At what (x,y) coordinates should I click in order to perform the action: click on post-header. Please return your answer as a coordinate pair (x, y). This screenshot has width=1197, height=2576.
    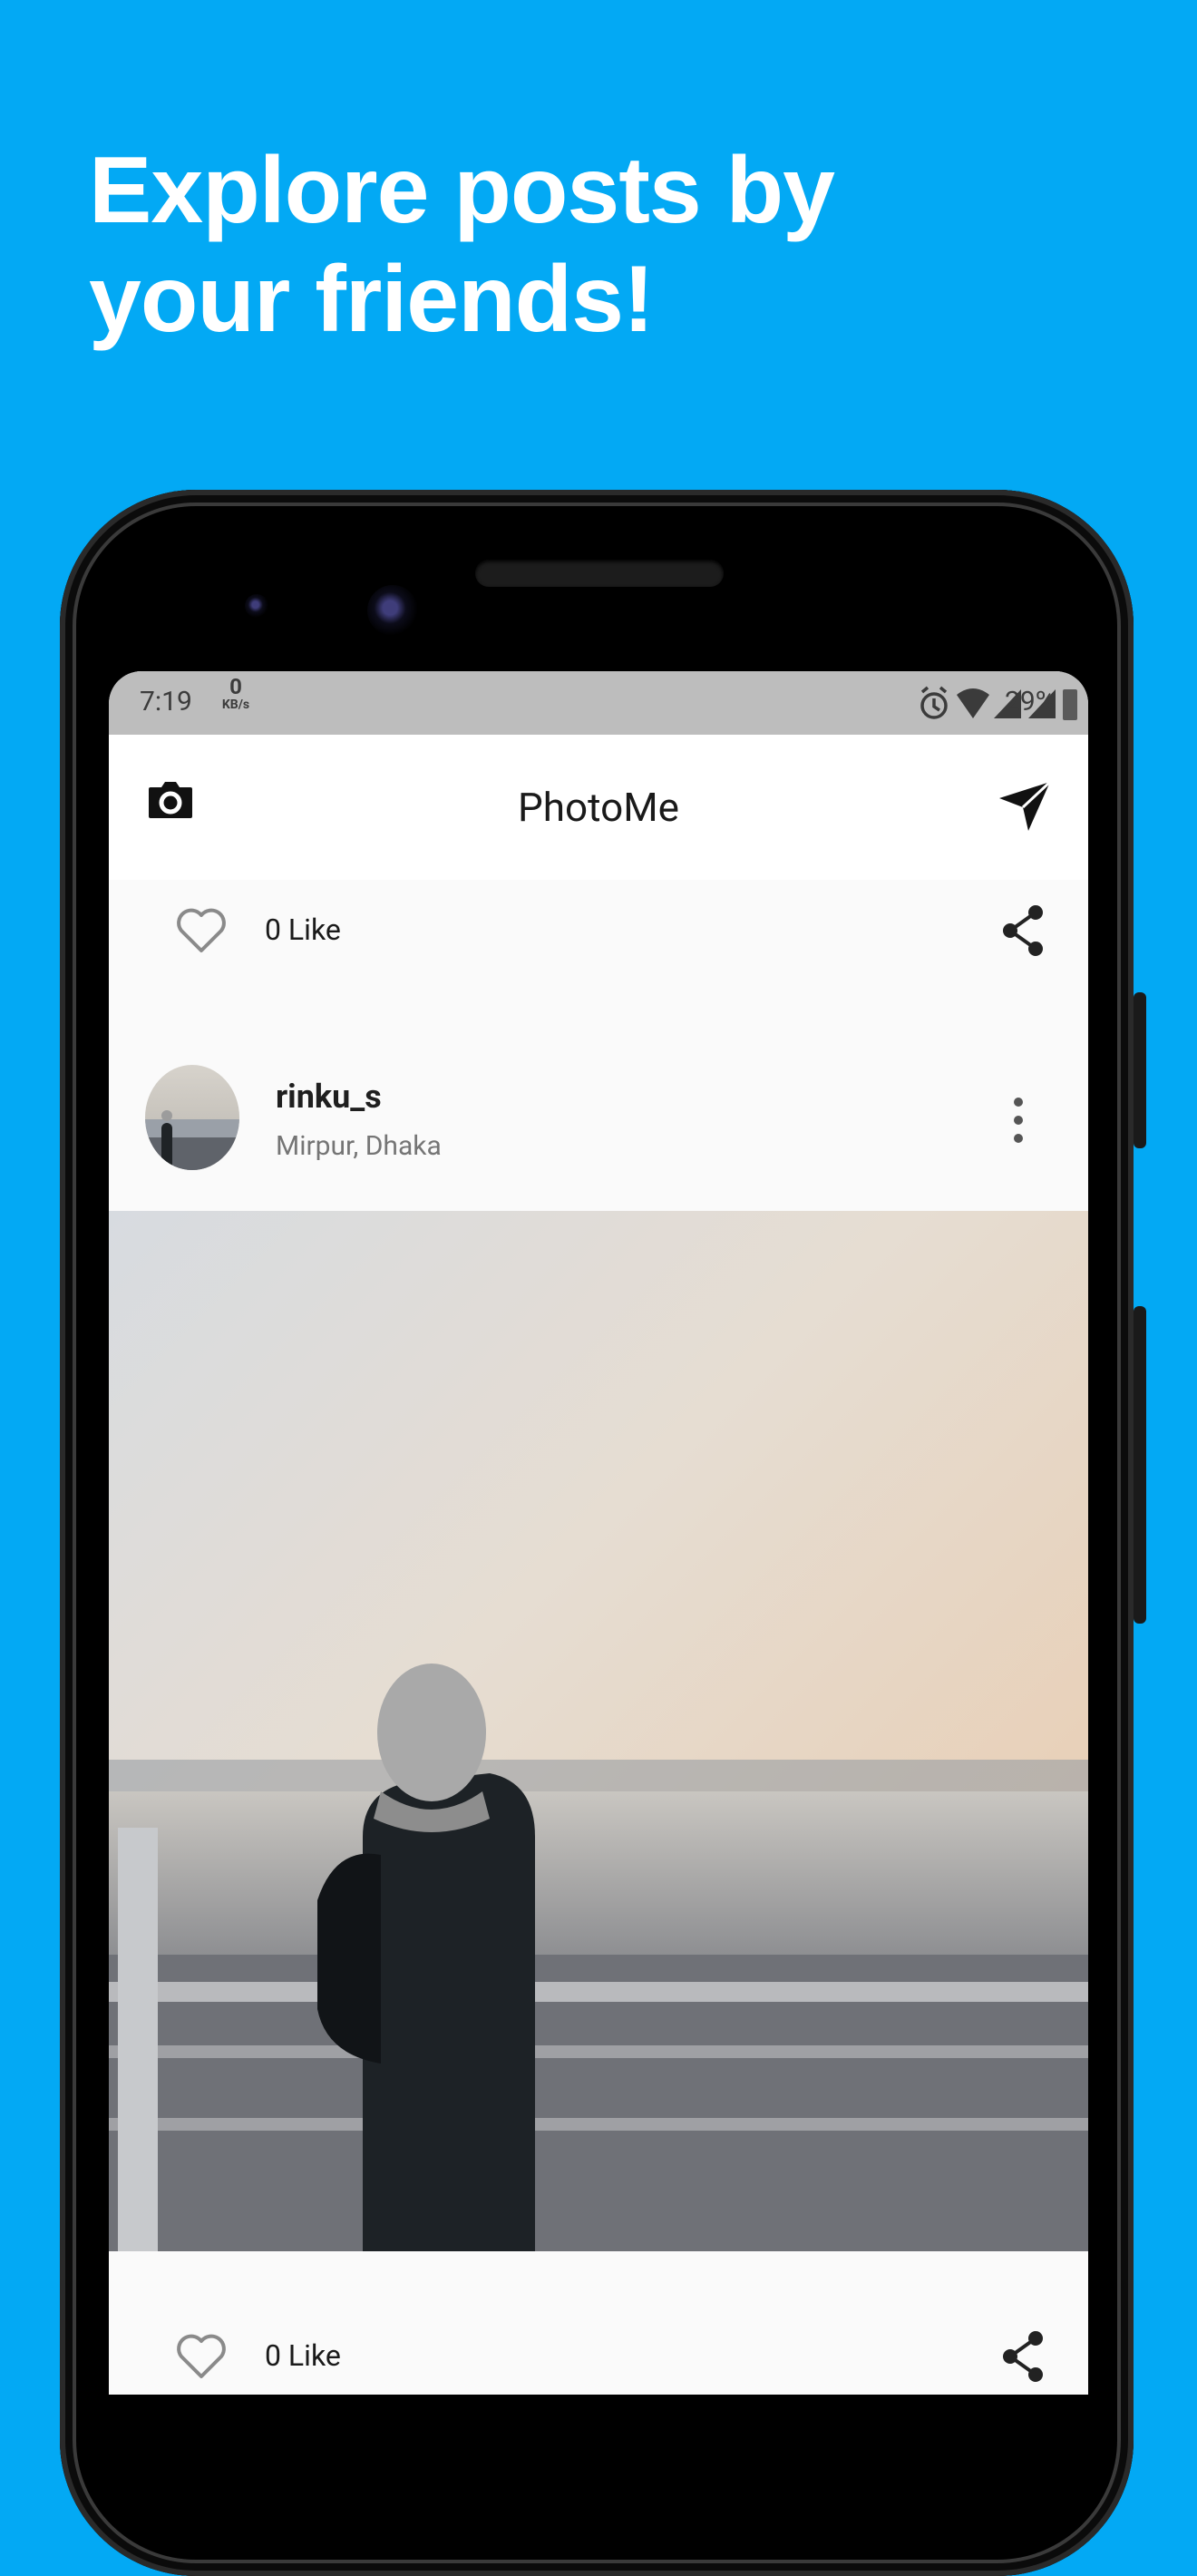
    Looking at the image, I should click on (598, 1122).